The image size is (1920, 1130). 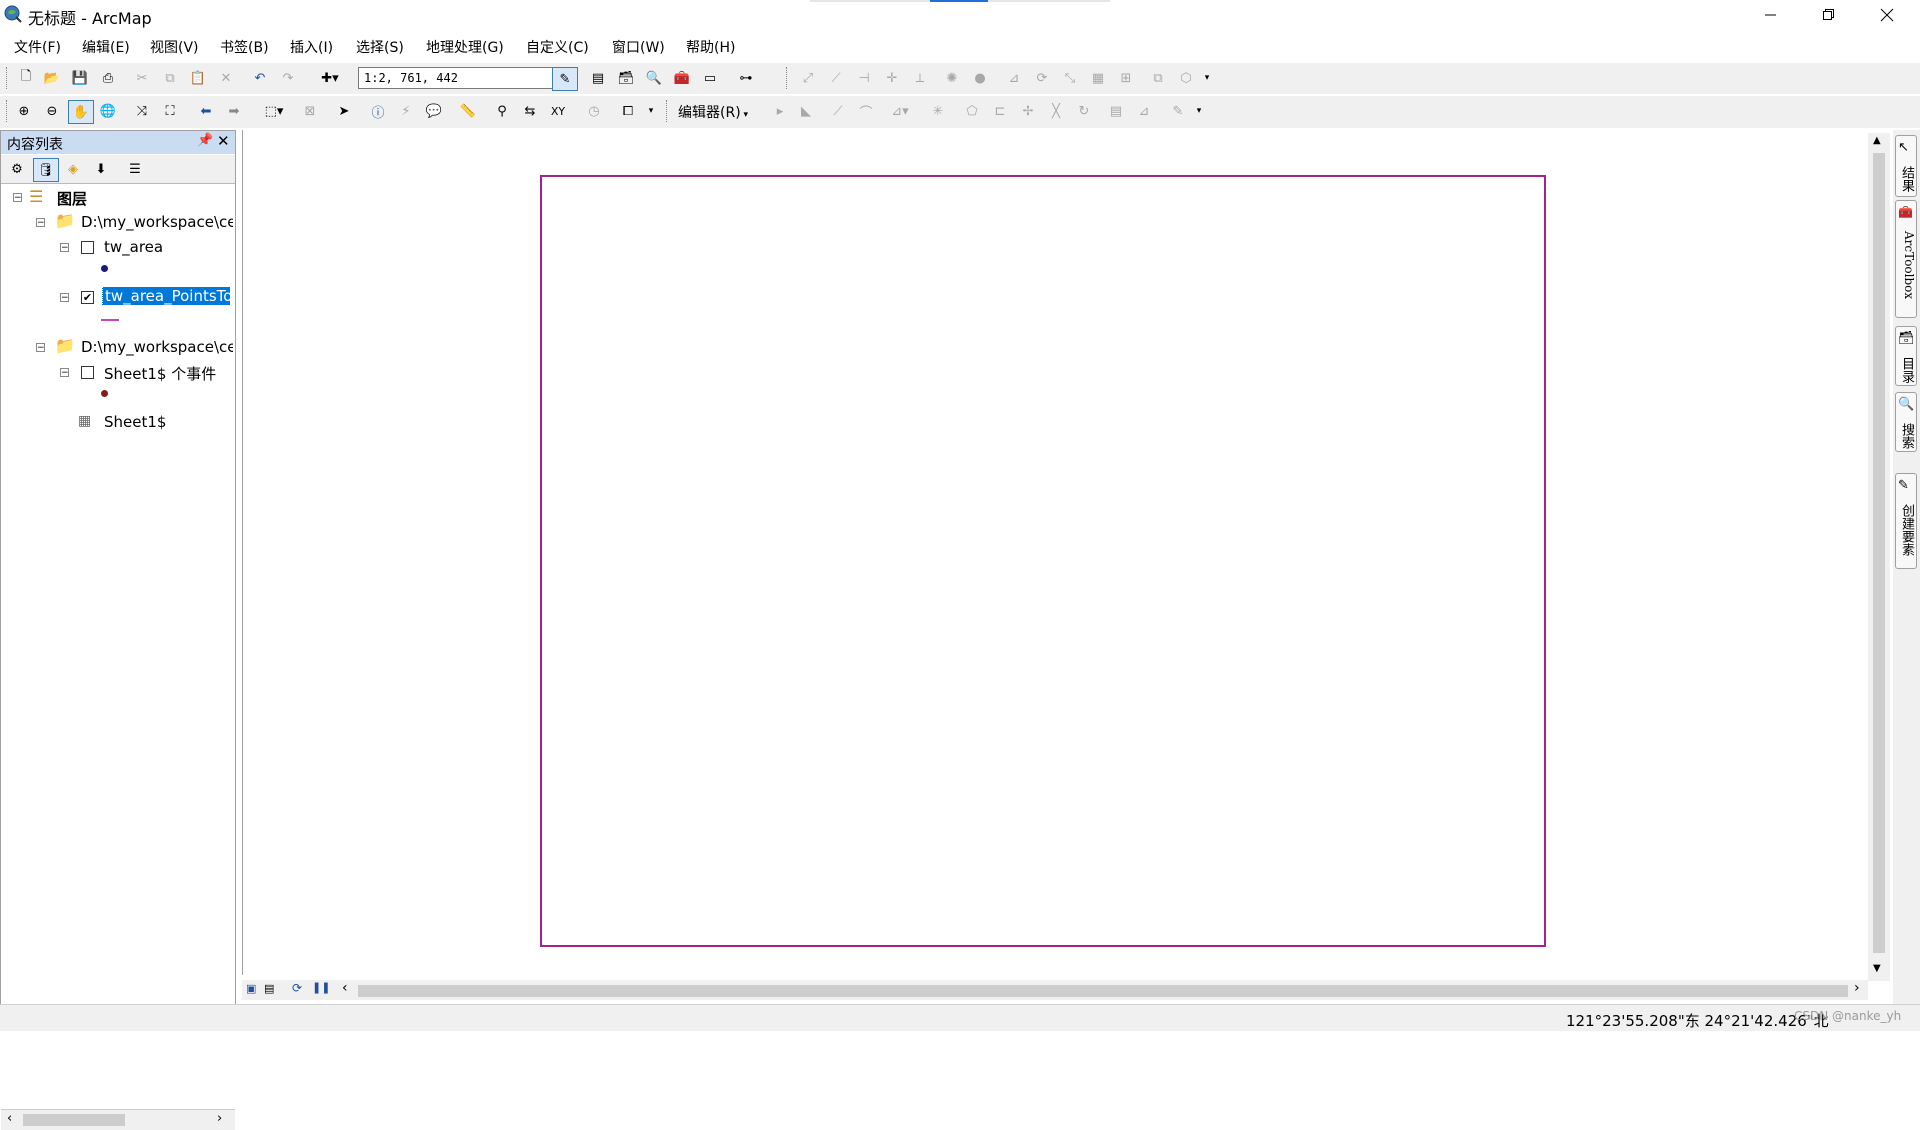 What do you see at coordinates (321, 987) in the screenshot?
I see `pause-drawing-button: ❚❚` at bounding box center [321, 987].